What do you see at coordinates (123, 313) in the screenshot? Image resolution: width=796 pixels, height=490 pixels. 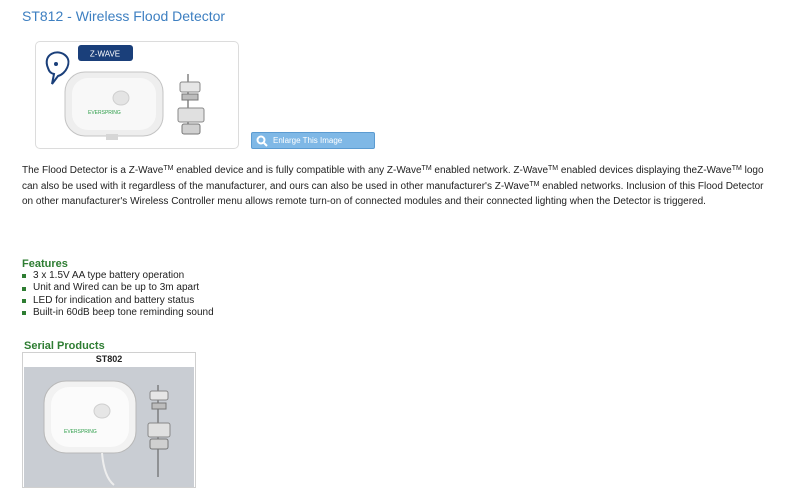 I see `feature-text: Built-in 60dB beep tone reminding sound` at bounding box center [123, 313].